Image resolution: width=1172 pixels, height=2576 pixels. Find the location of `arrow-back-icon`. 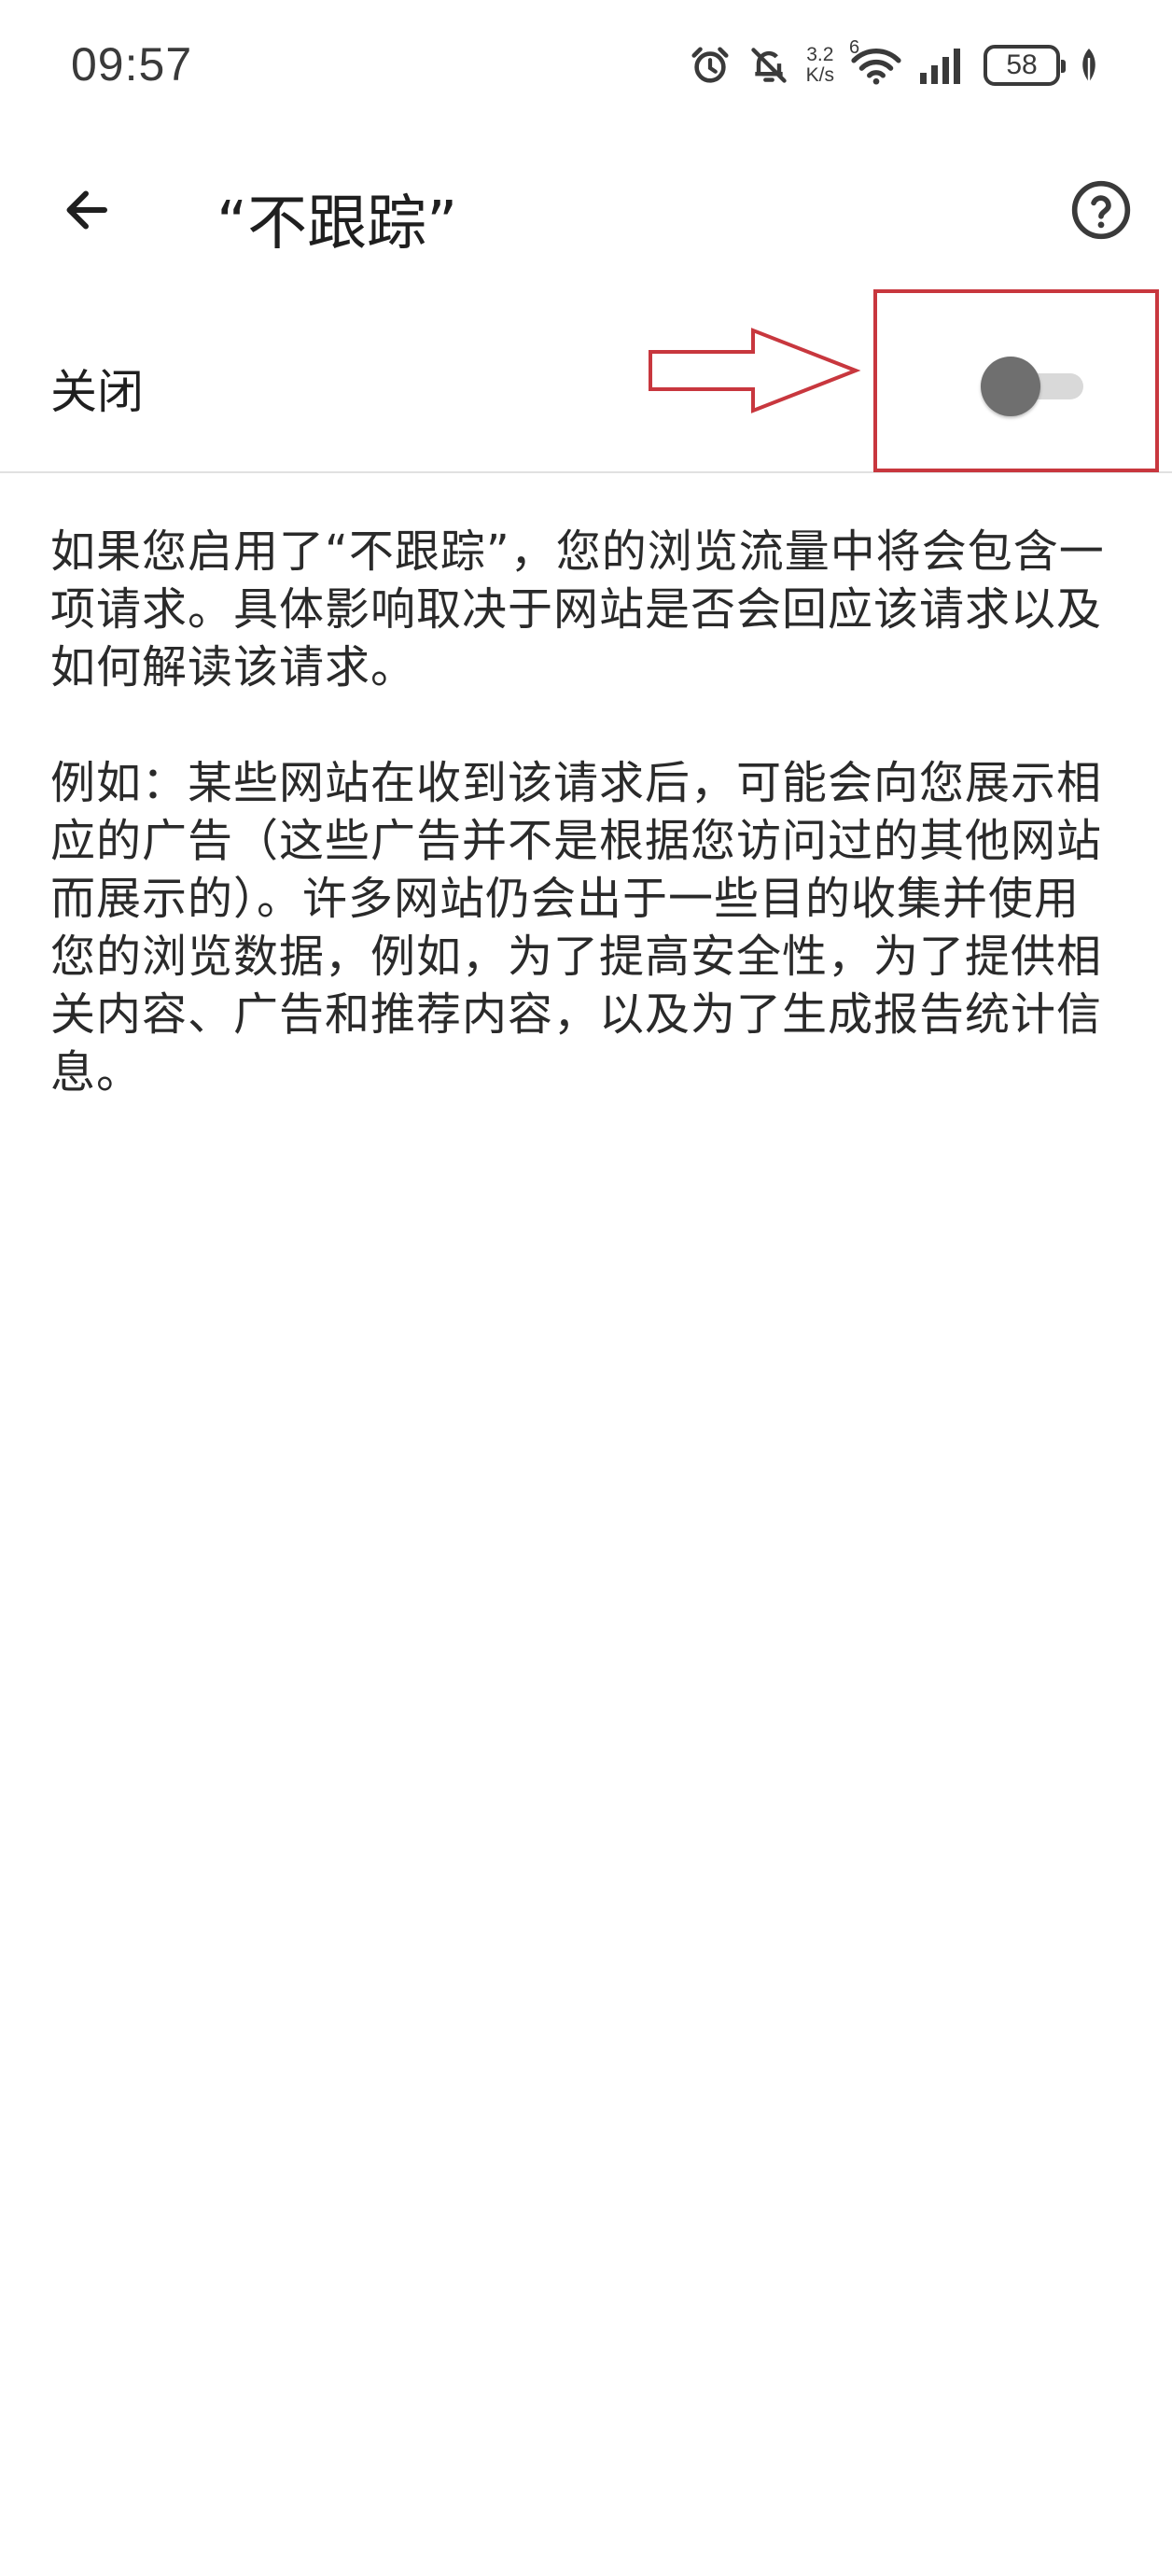

arrow-back-icon is located at coordinates (86, 210).